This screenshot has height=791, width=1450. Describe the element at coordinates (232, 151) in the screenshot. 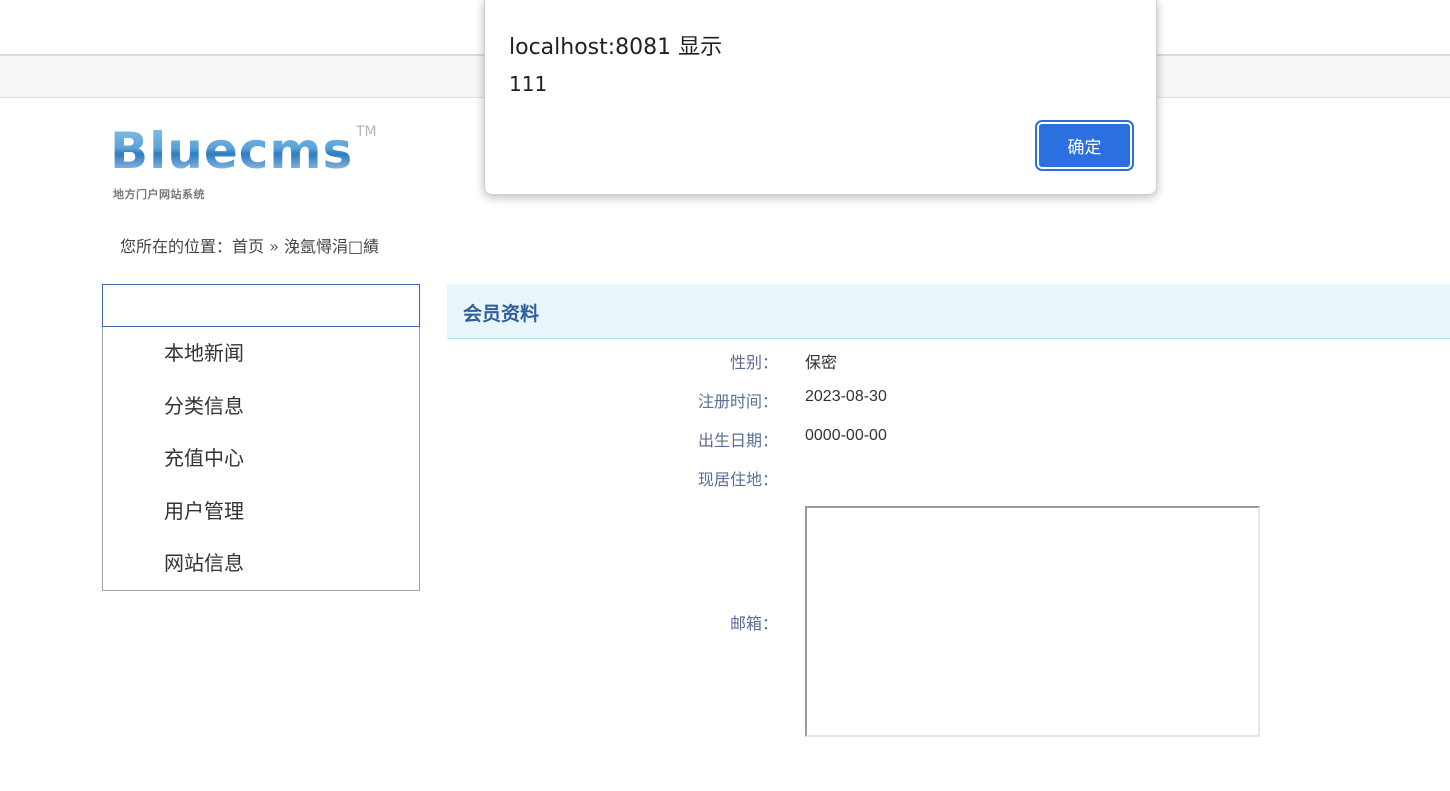

I see `logo-wordmark: Bluecms` at that location.